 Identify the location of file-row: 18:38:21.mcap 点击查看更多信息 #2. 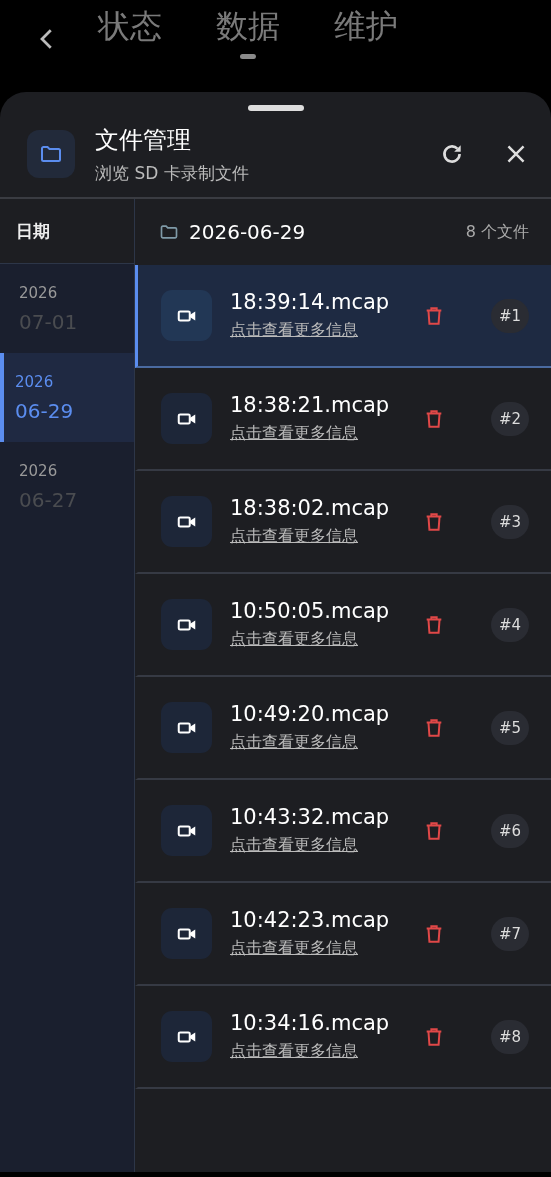
(343, 419).